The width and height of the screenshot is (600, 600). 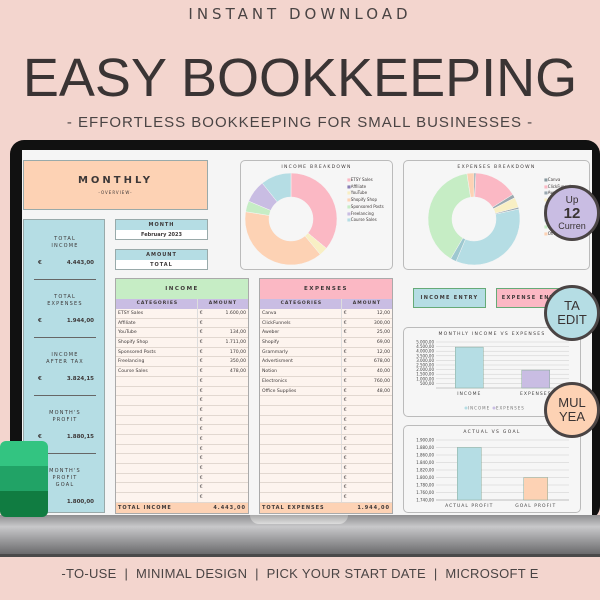 What do you see at coordinates (157, 313) in the screenshot?
I see `category-cell: ETSY Sales` at bounding box center [157, 313].